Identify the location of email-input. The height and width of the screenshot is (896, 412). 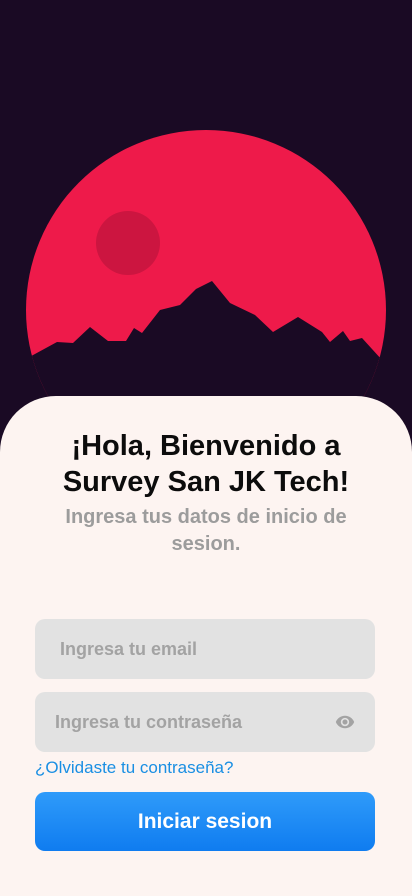
(205, 649).